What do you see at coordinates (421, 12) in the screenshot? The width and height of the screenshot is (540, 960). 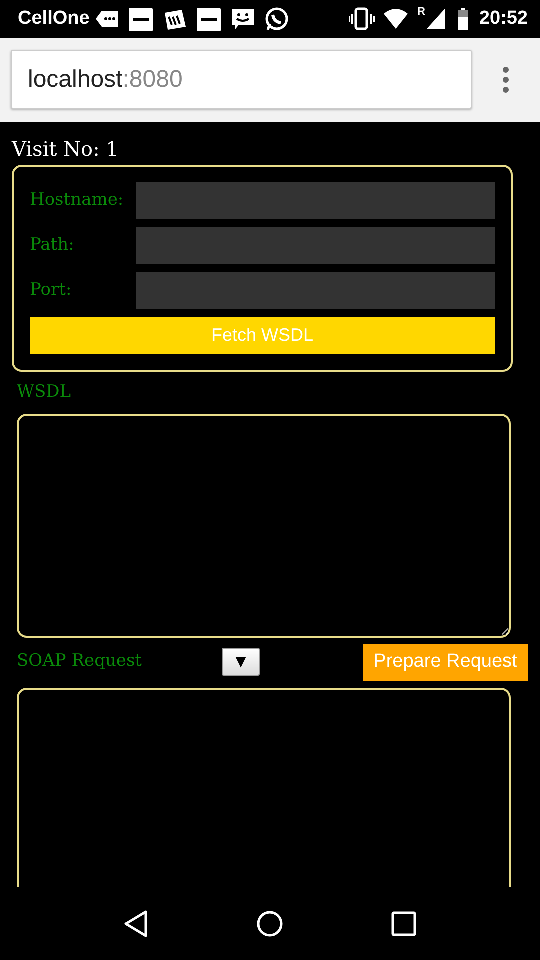 I see `roaming-mark: R` at bounding box center [421, 12].